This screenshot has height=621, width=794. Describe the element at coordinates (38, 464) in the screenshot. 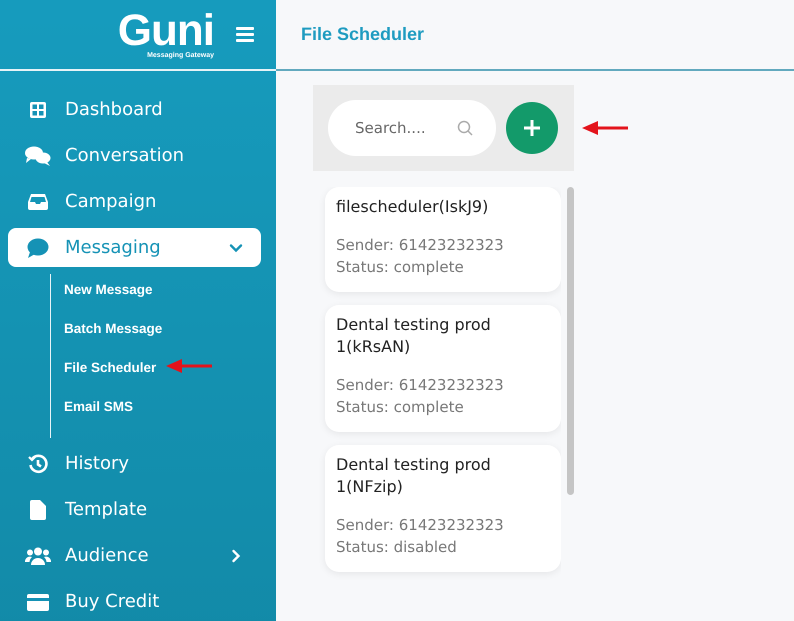

I see `history-icon` at that location.